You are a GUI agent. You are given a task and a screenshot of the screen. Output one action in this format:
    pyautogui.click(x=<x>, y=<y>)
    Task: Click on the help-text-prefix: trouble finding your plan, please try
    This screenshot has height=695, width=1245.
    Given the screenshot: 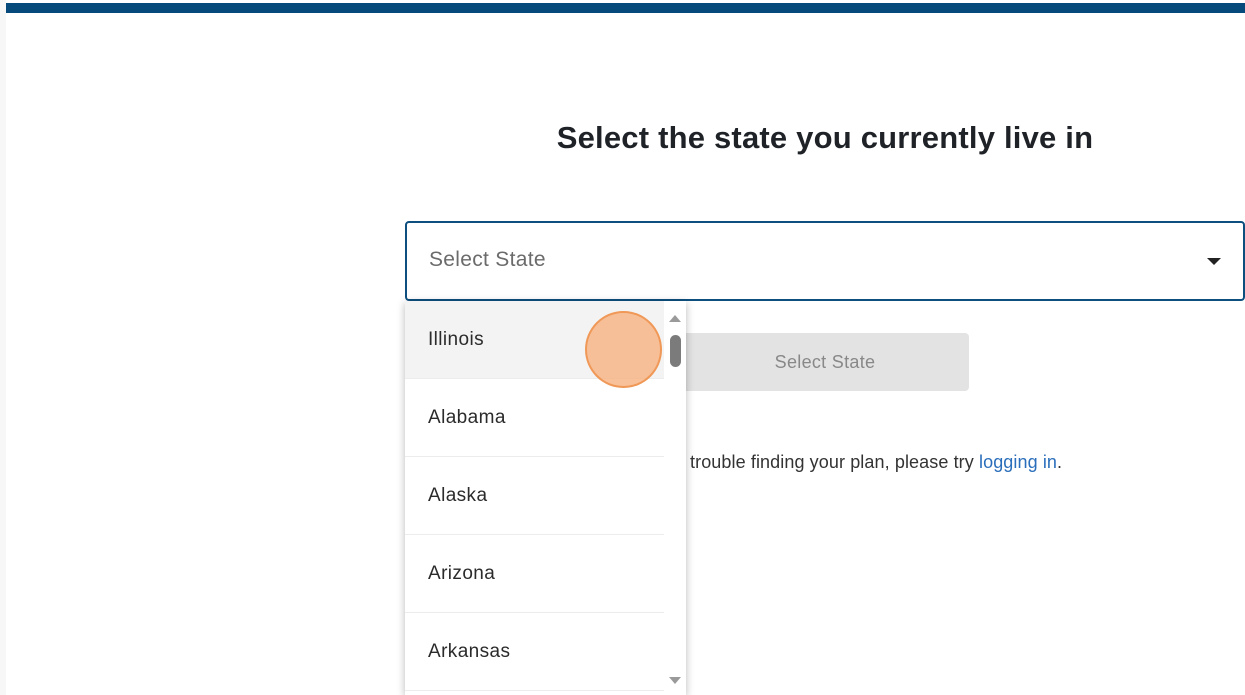 What is the action you would take?
    pyautogui.click(x=834, y=462)
    